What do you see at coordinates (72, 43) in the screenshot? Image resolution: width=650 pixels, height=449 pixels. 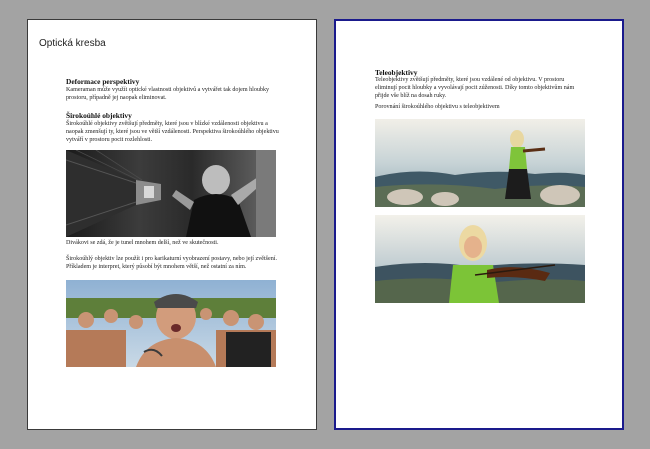 I see `page-title: Optická kresba` at bounding box center [72, 43].